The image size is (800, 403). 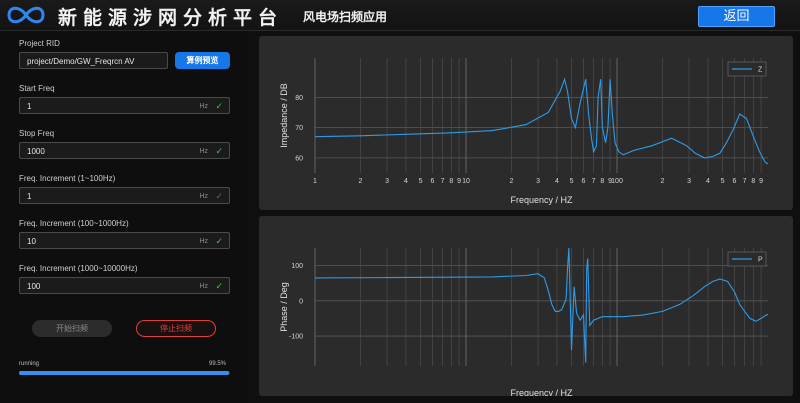 What do you see at coordinates (37, 133) in the screenshot?
I see `stop-freq-label: Stop Freq` at bounding box center [37, 133].